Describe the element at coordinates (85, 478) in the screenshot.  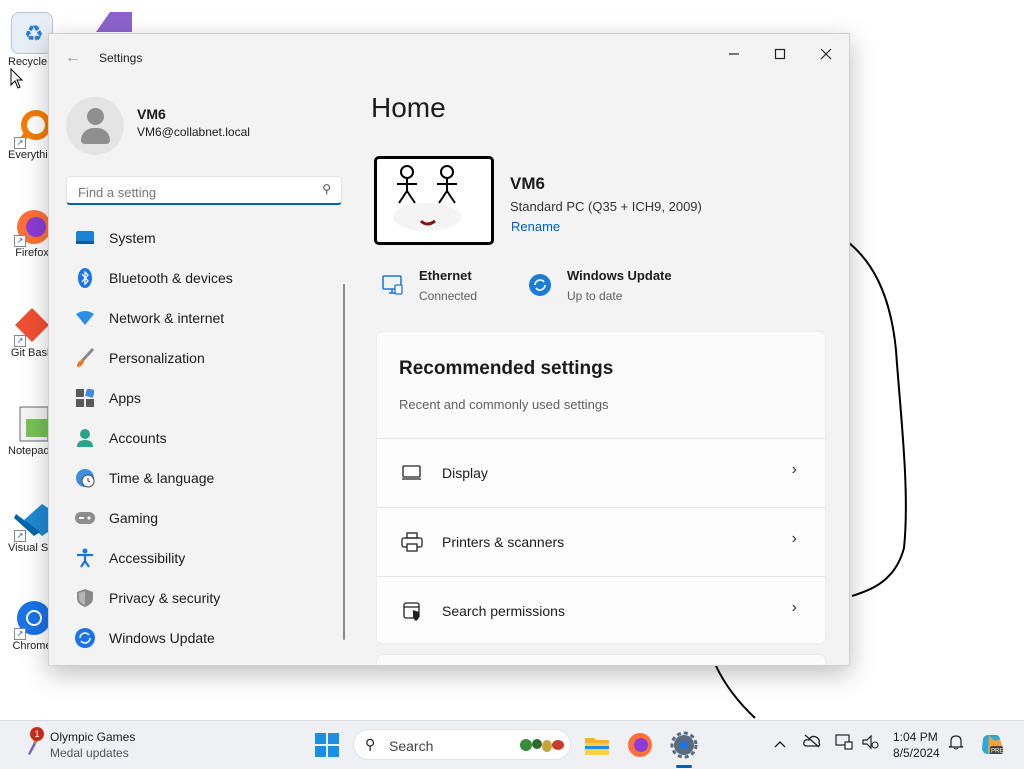
I see `globe-clock-icon` at that location.